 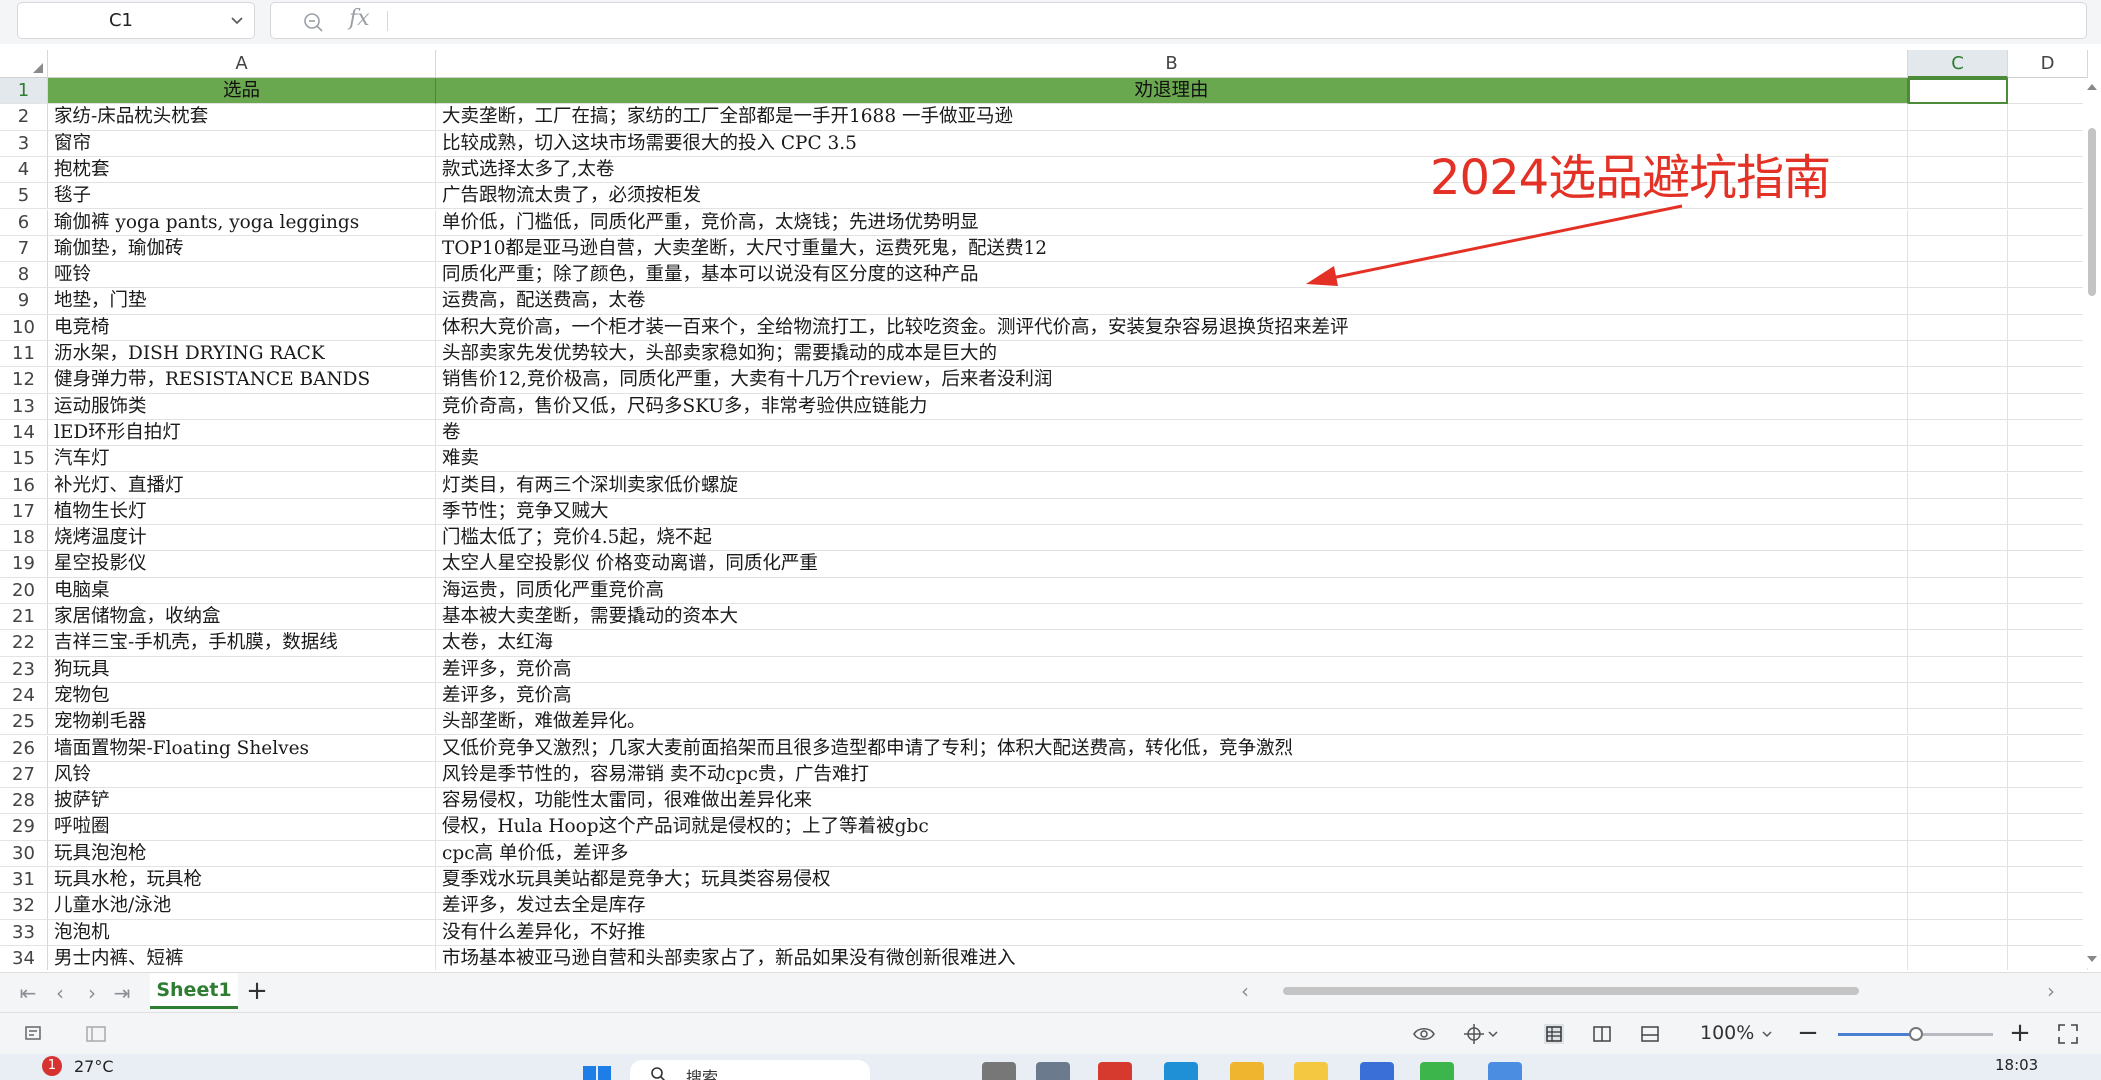 I want to click on cell-reason: 卷, so click(x=1172, y=433).